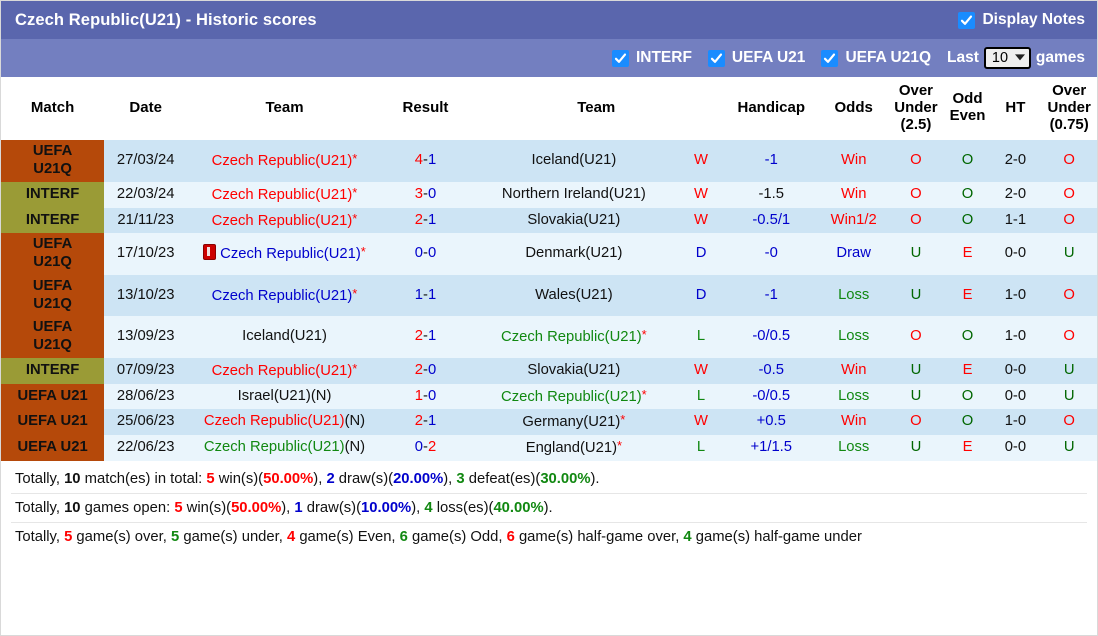  I want to click on col-date: Date, so click(146, 109).